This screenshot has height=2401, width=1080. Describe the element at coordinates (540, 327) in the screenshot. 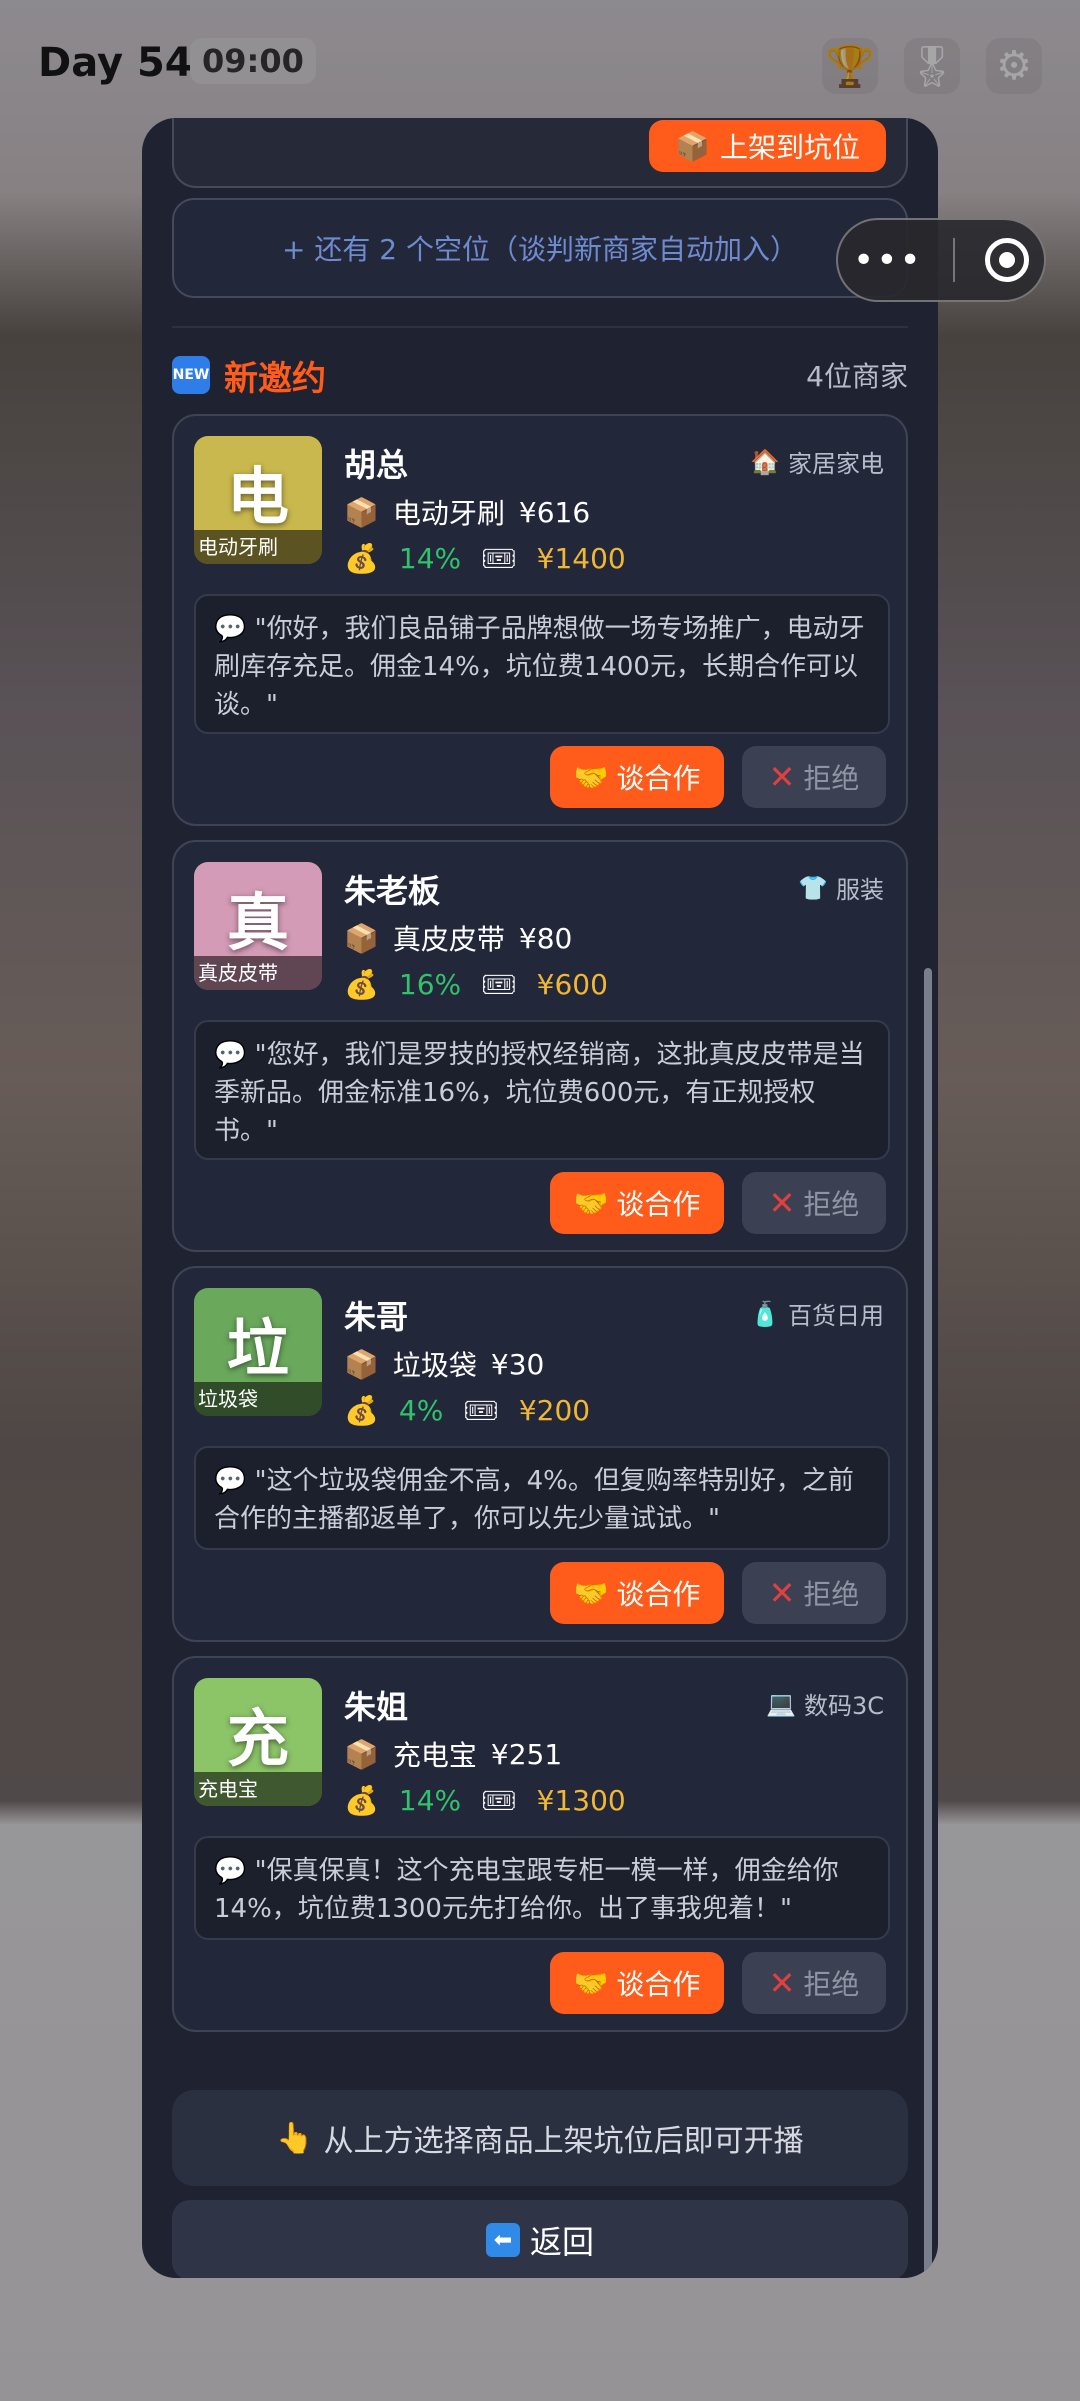

I see `divider` at that location.